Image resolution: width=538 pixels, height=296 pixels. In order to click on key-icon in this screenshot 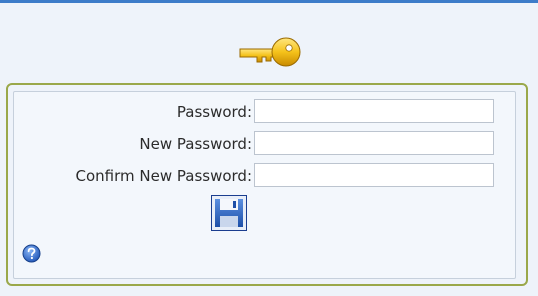, I will do `click(270, 52)`.